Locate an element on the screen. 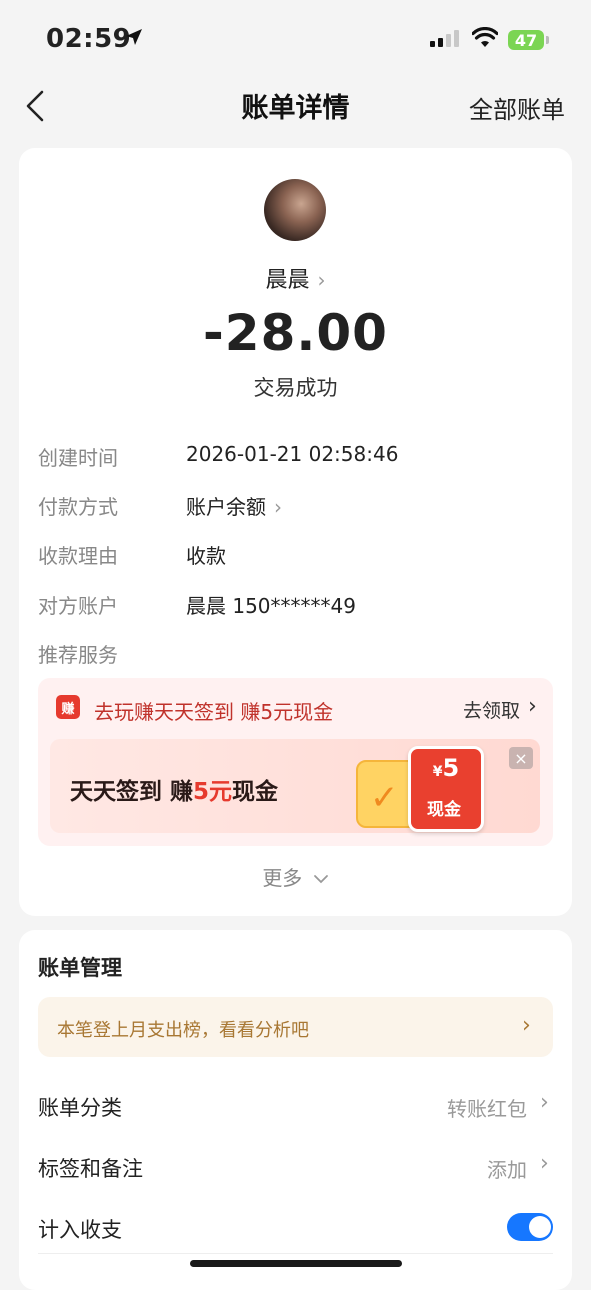 The height and width of the screenshot is (1290, 591). location-arrow-icon is located at coordinates (134, 37).